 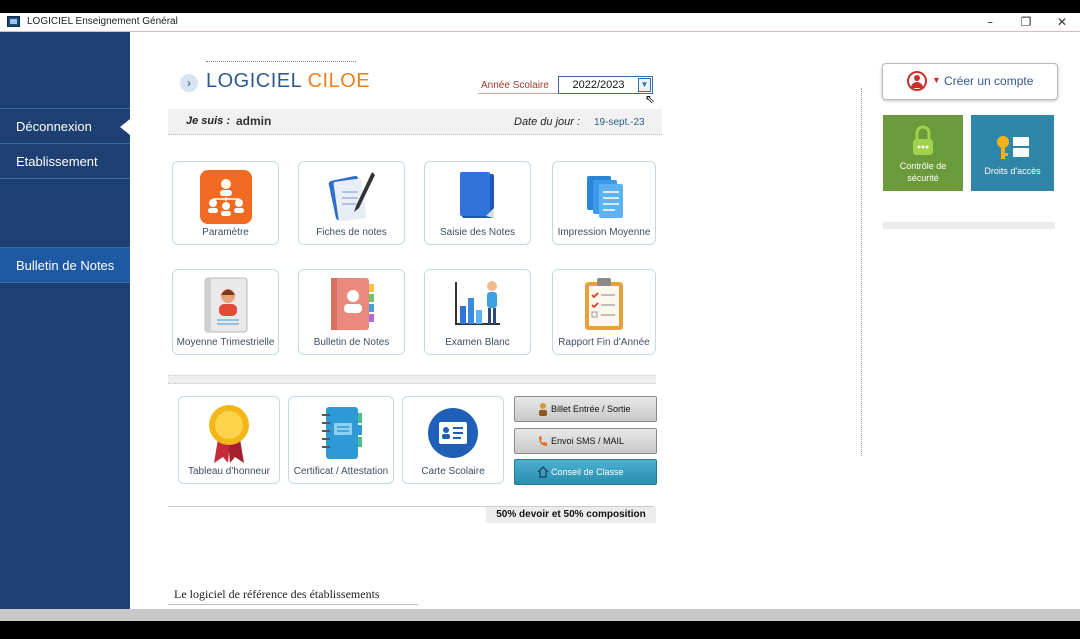 What do you see at coordinates (225, 305) in the screenshot?
I see `student-book-icon` at bounding box center [225, 305].